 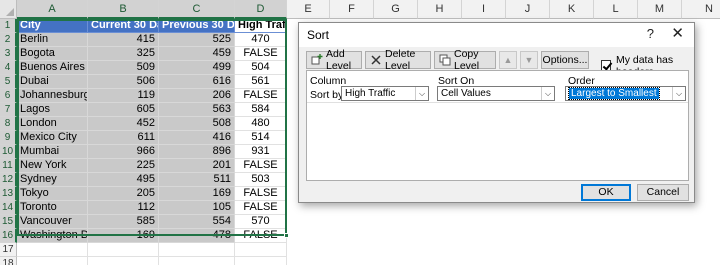 What do you see at coordinates (123, 68) in the screenshot?
I see `table-cell: 509` at bounding box center [123, 68].